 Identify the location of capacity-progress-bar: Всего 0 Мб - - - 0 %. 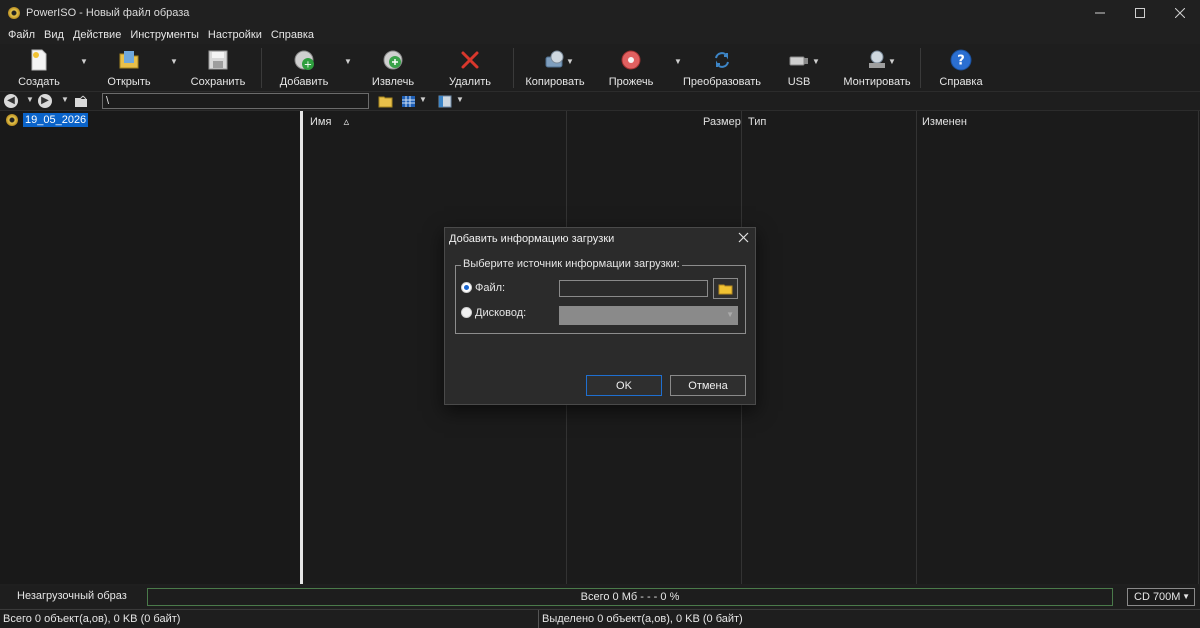
(630, 597).